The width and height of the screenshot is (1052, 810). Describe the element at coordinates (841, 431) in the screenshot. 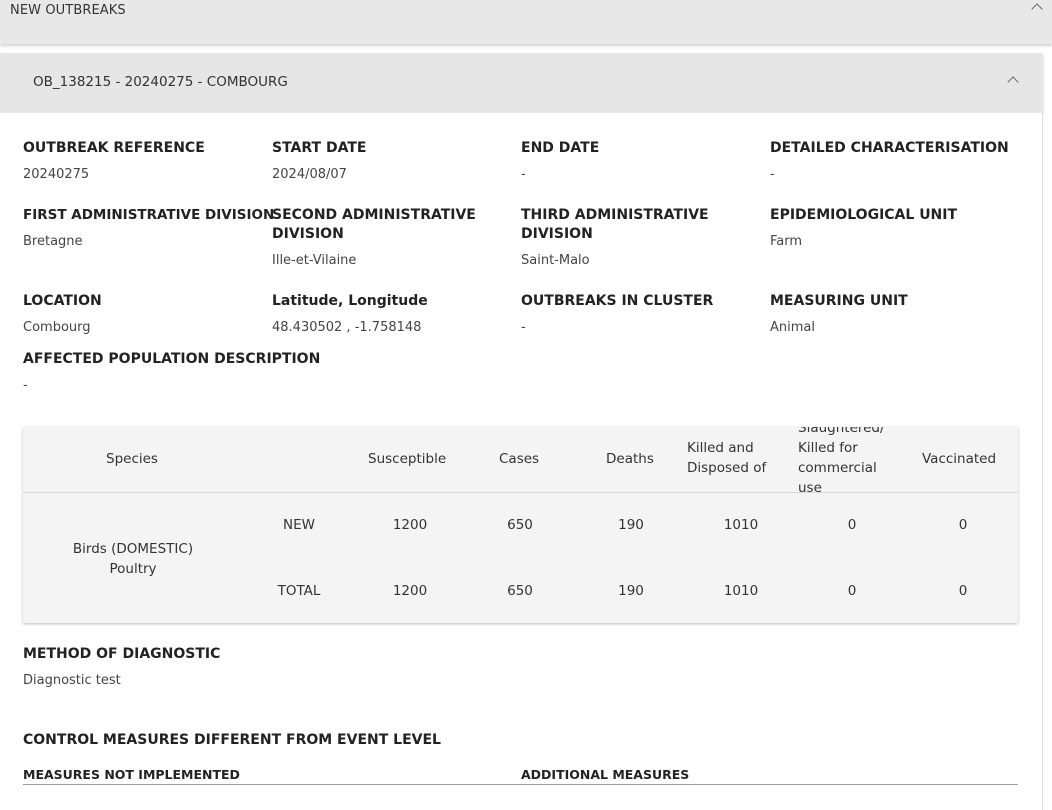

I see `header-slaughtered-line1: Slaughtered/` at that location.